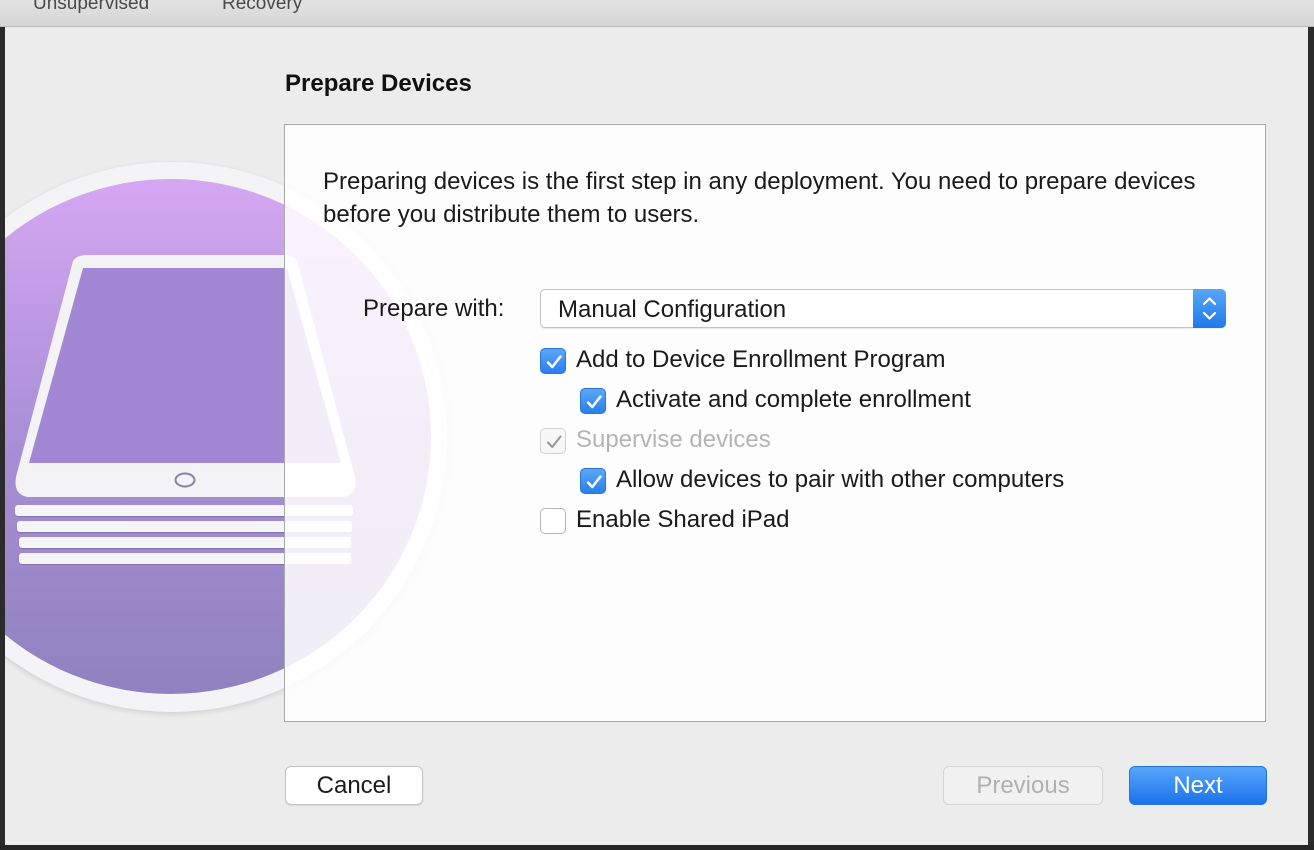  I want to click on prepare-with-label: Prepare with:, so click(434, 308).